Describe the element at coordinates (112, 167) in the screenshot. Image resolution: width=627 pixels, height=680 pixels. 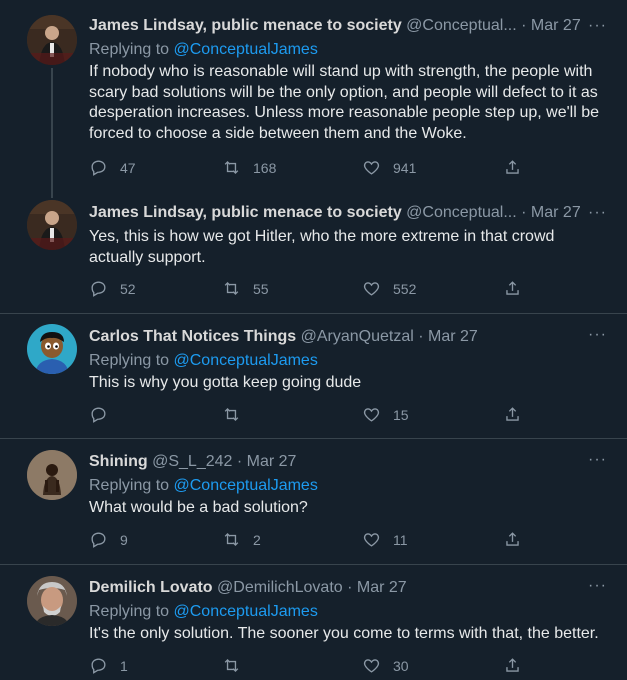
I see `reply-button: 47` at that location.